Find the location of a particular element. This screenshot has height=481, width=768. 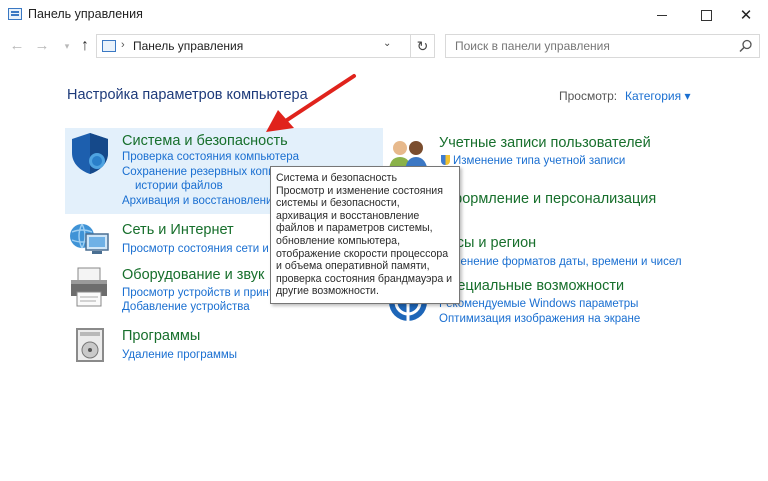

network-icon is located at coordinates (89, 238).